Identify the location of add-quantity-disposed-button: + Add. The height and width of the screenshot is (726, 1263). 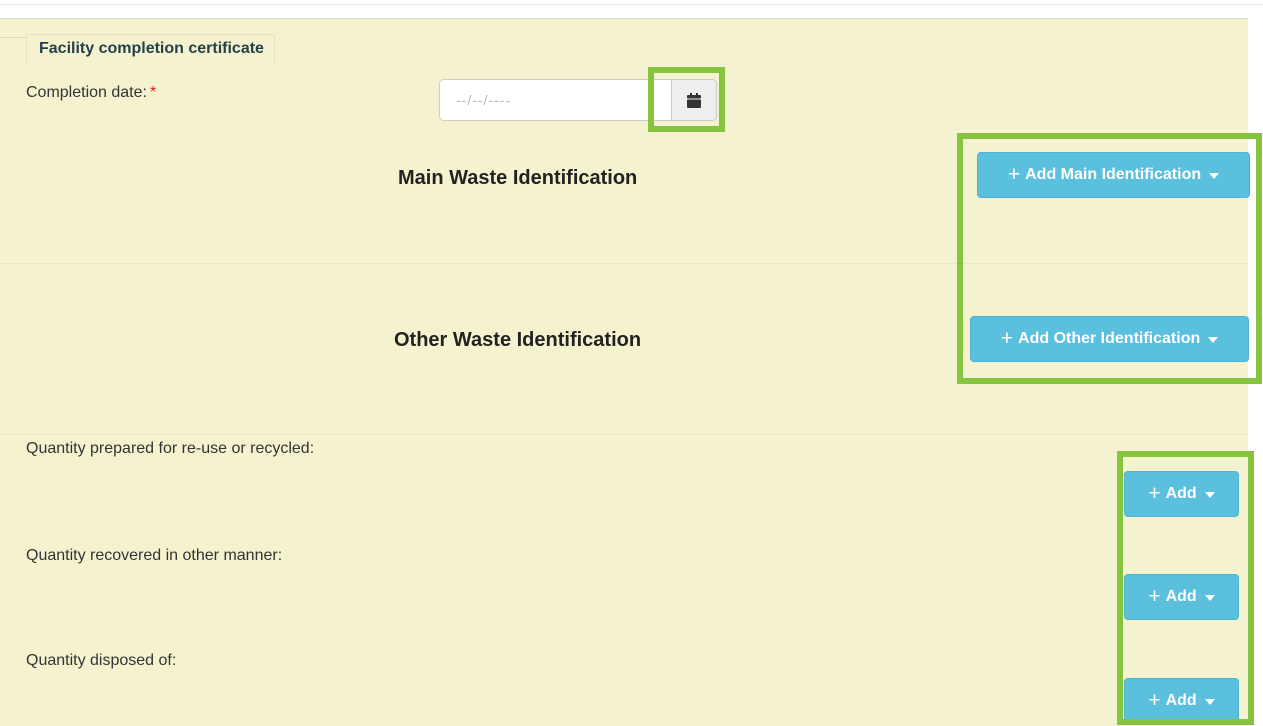
(1181, 701).